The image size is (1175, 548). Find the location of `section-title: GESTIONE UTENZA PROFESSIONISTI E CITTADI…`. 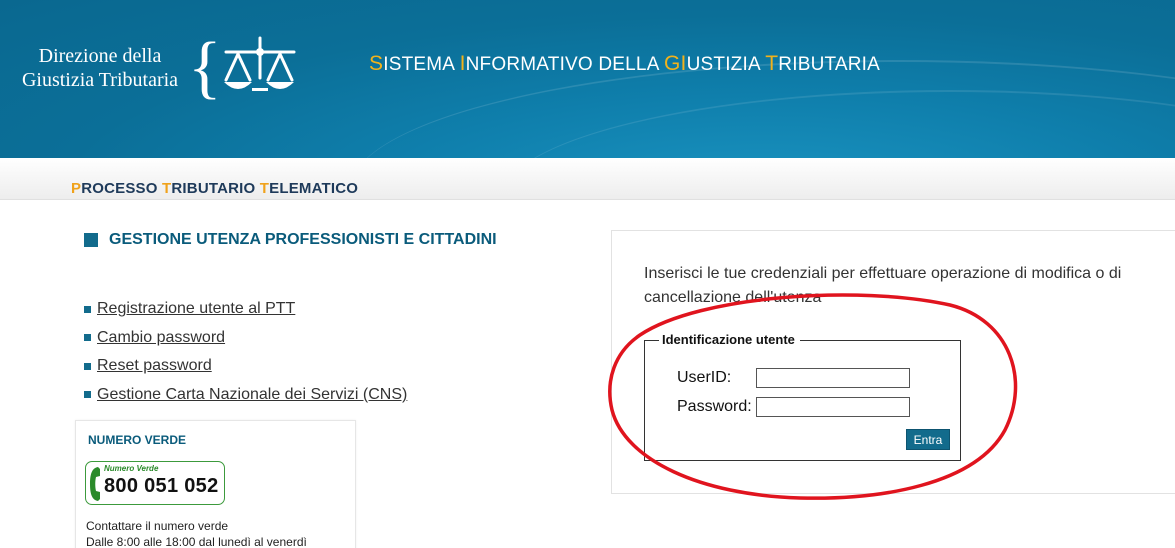

section-title: GESTIONE UTENZA PROFESSIONISTI E CITTADI… is located at coordinates (303, 239).